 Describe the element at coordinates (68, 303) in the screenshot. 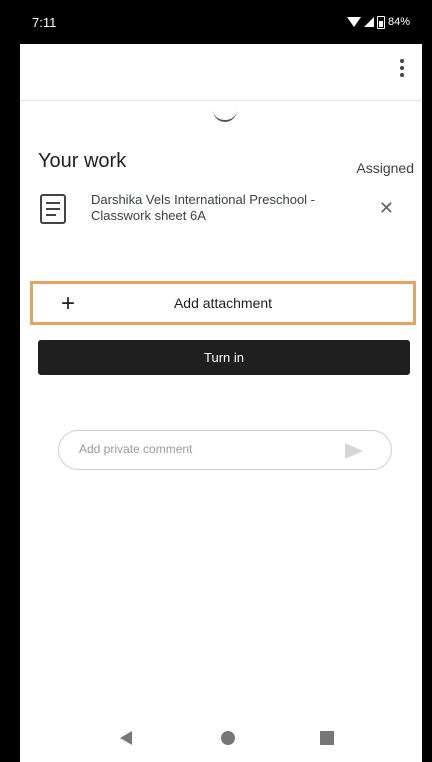

I see `plus-icon: +` at that location.